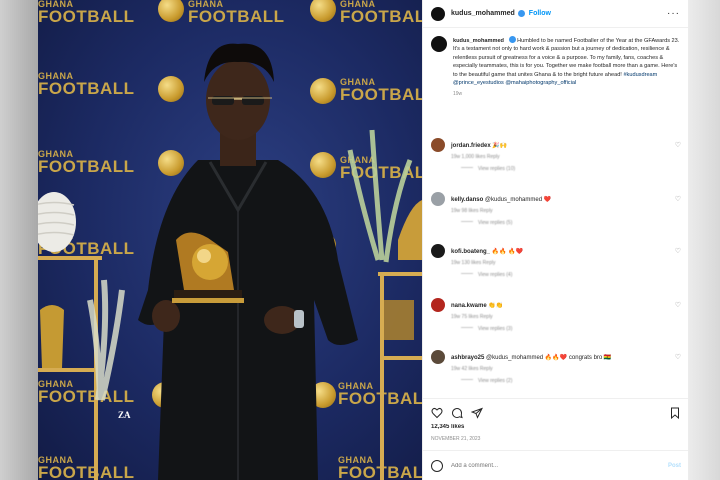 The width and height of the screenshot is (720, 480). Describe the element at coordinates (469, 306) in the screenshot. I see `comment-username: nana.kwame` at that location.